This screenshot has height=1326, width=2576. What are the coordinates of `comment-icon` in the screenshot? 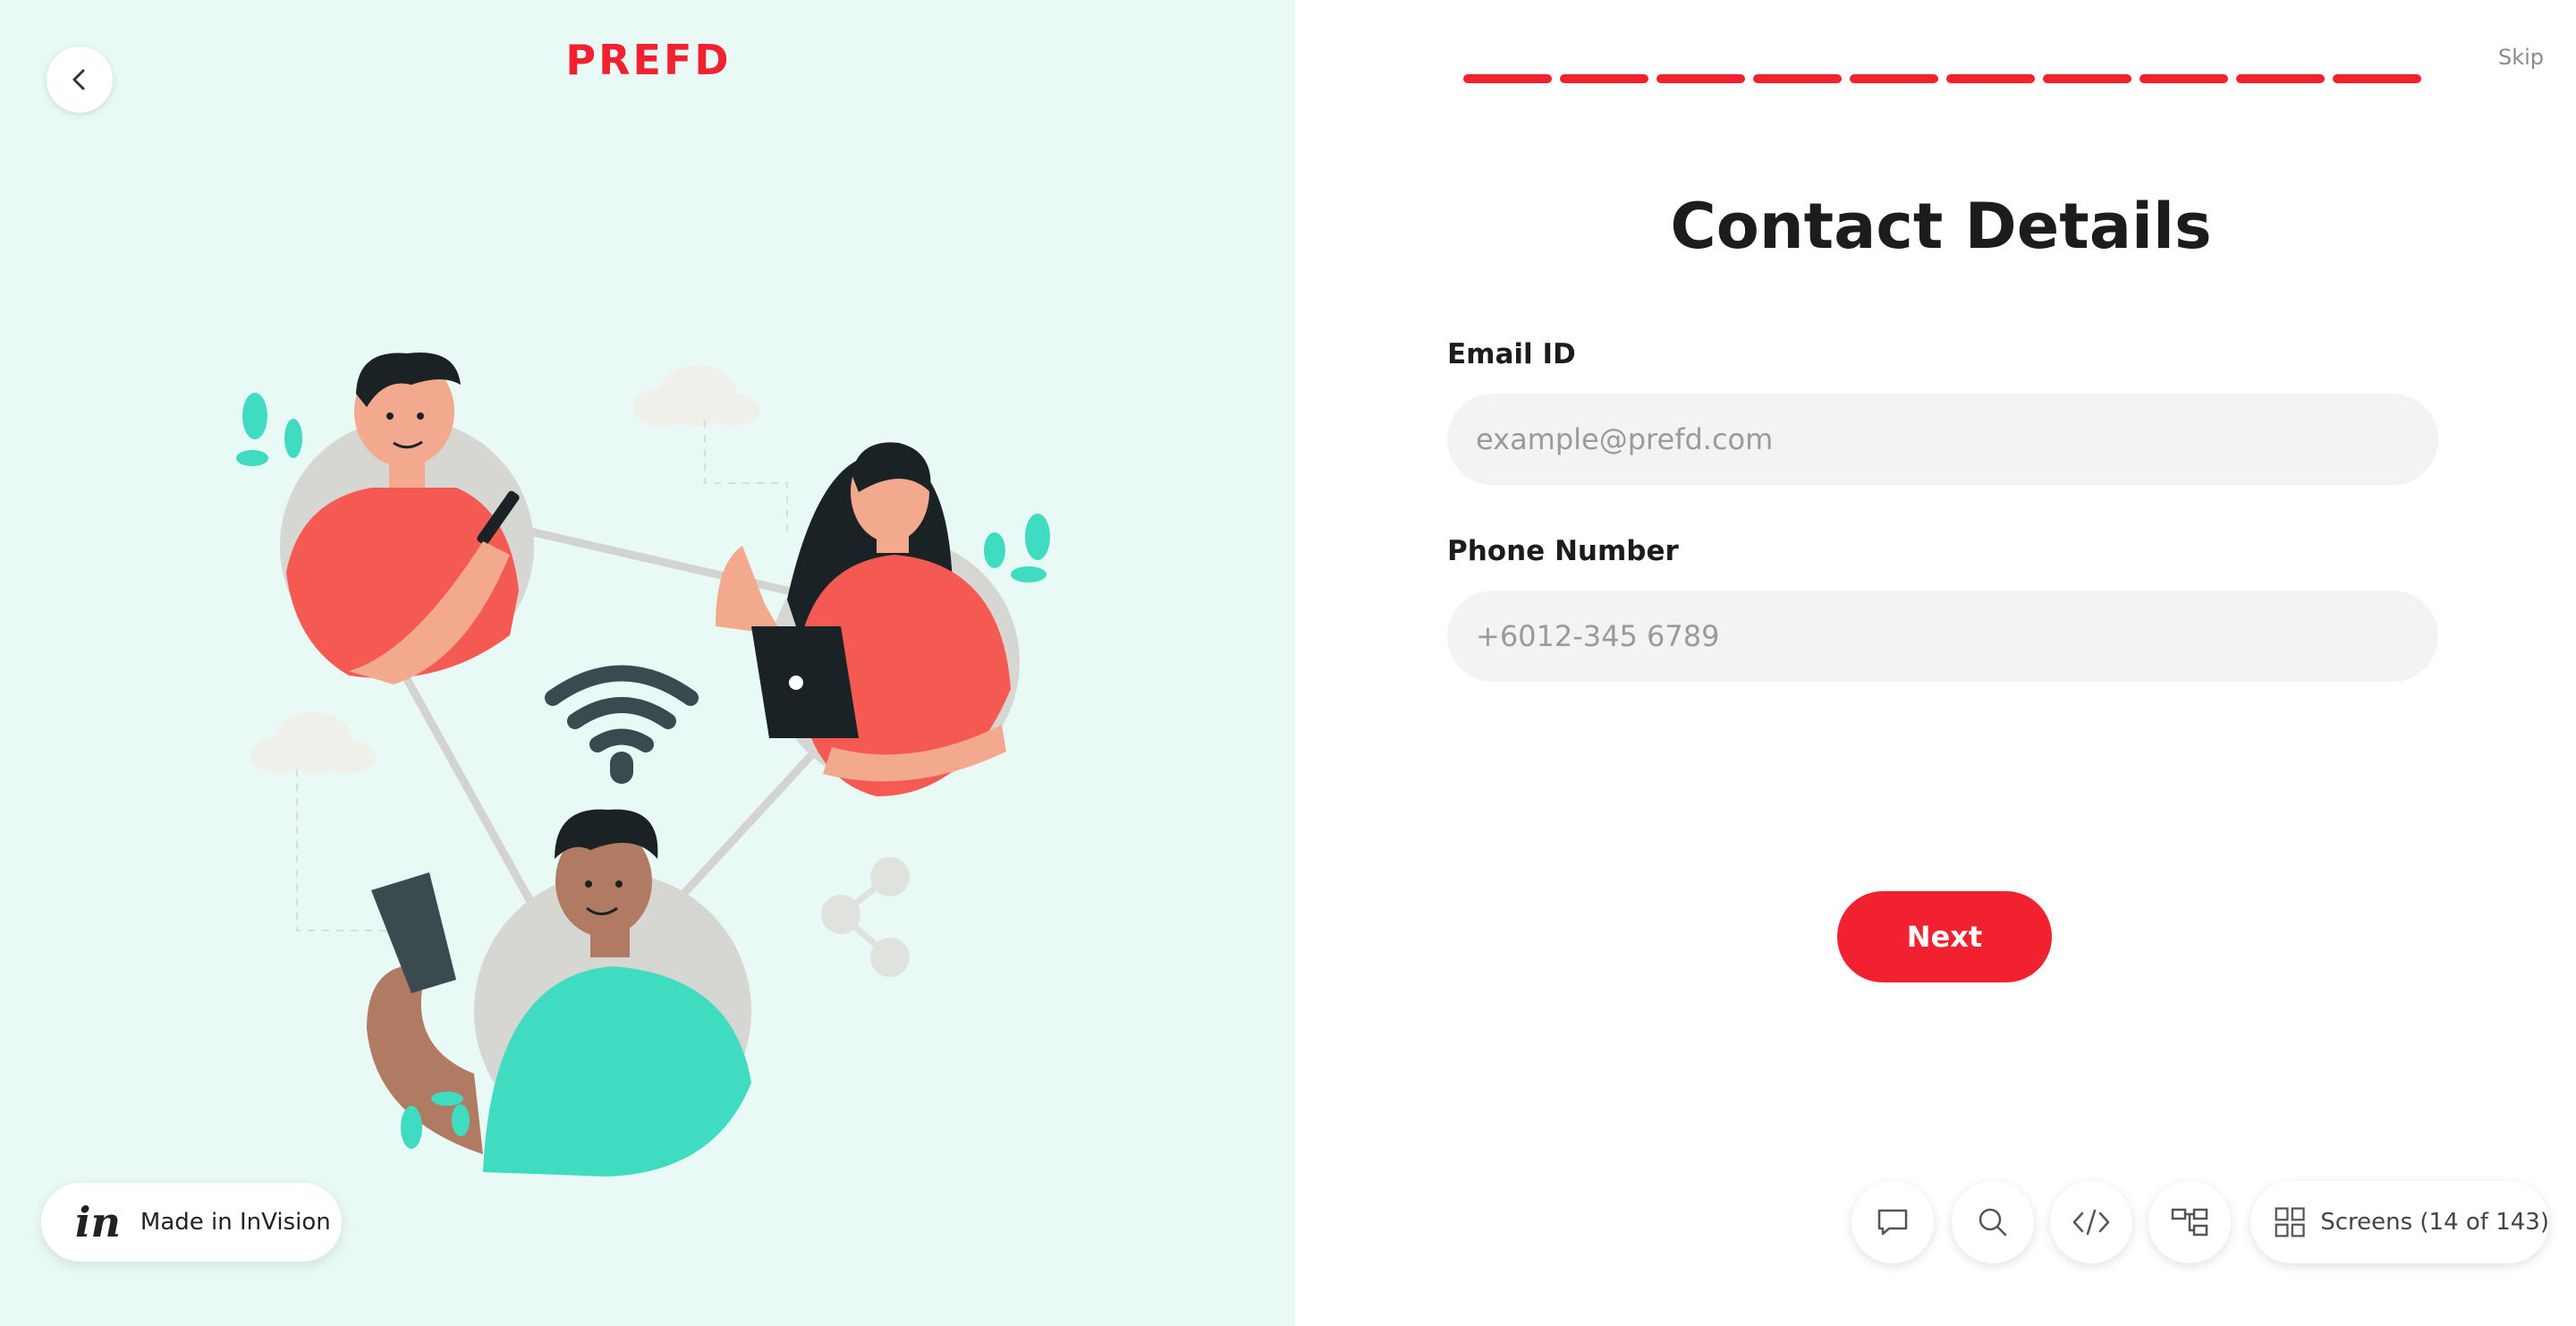 It's located at (1892, 1222).